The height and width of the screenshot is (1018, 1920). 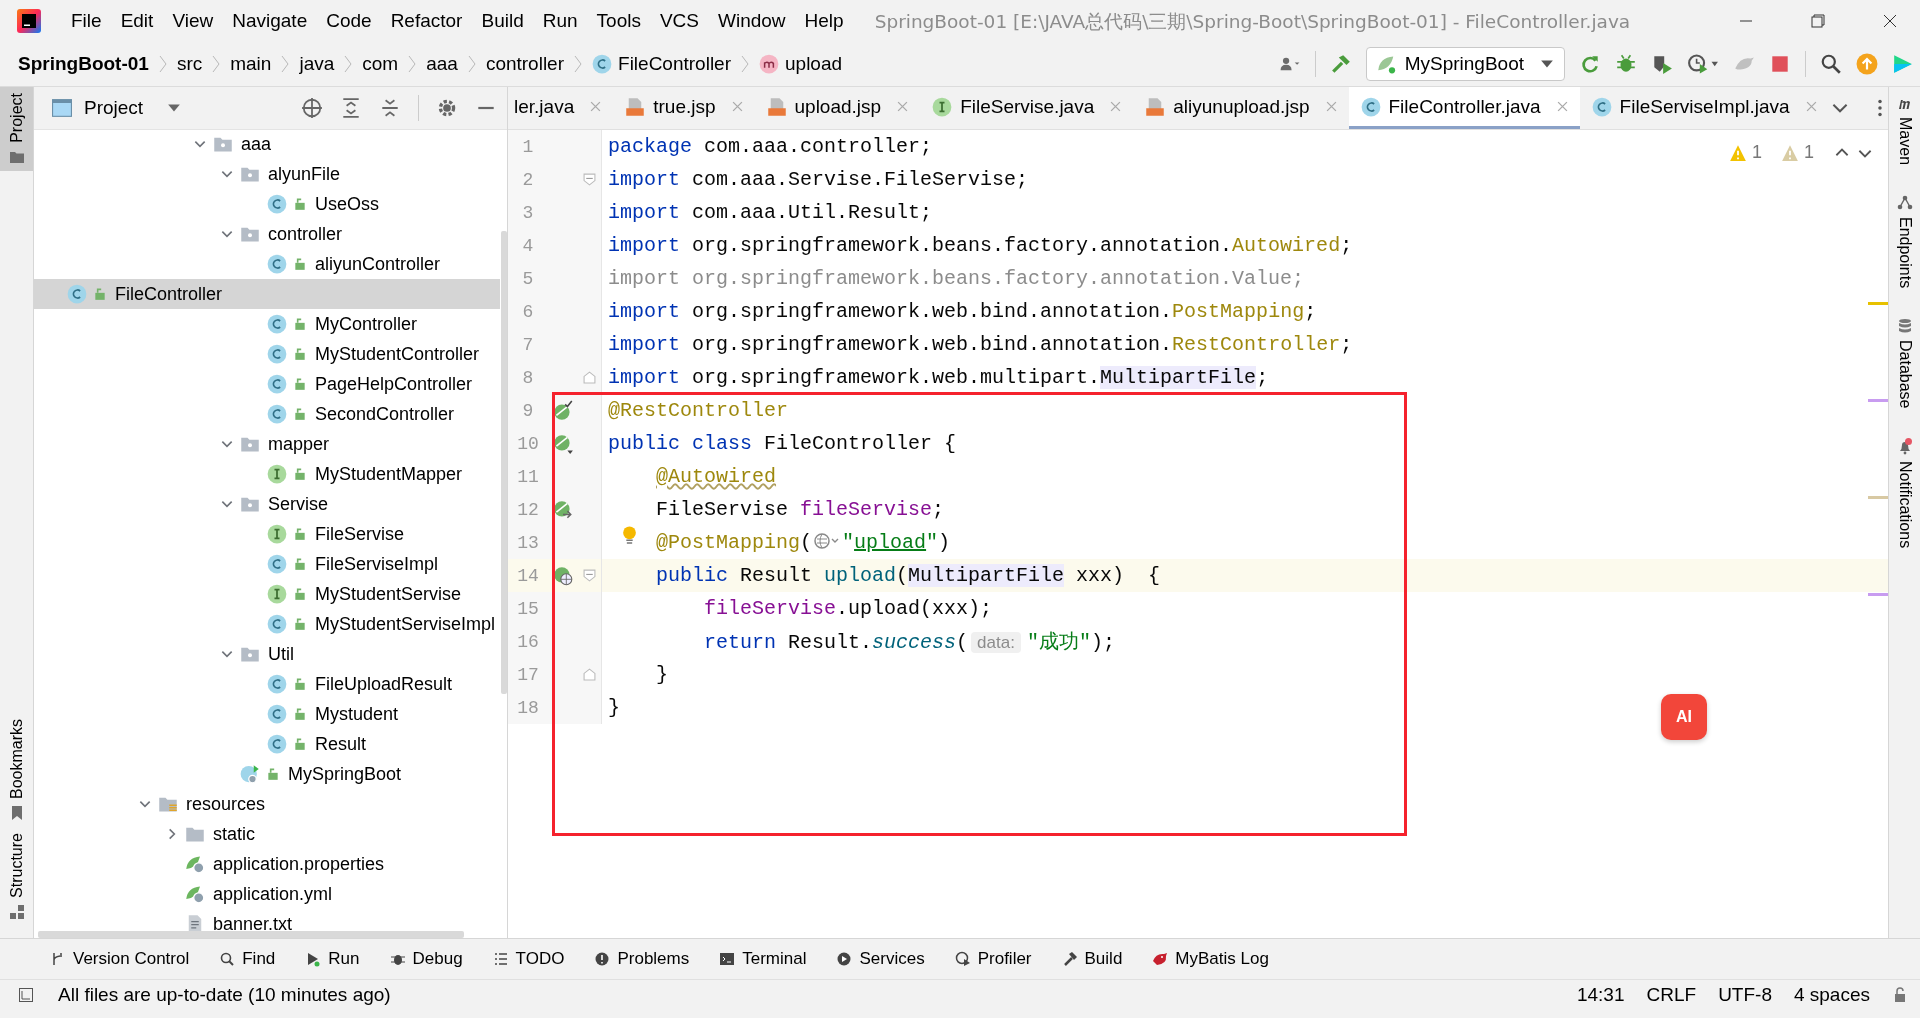 What do you see at coordinates (270, 21) in the screenshot?
I see `menu-item: Navigate` at bounding box center [270, 21].